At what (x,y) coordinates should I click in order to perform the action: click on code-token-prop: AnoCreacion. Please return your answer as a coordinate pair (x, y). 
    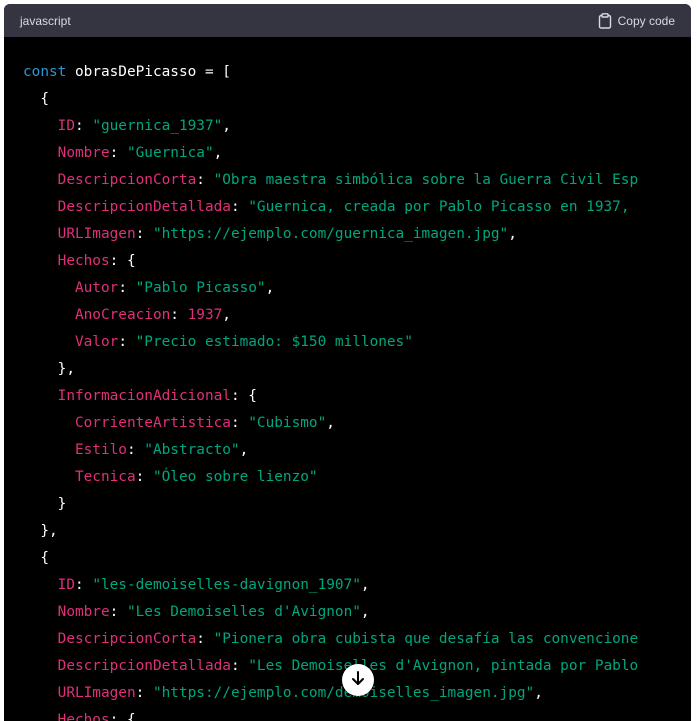
    Looking at the image, I should click on (122, 315).